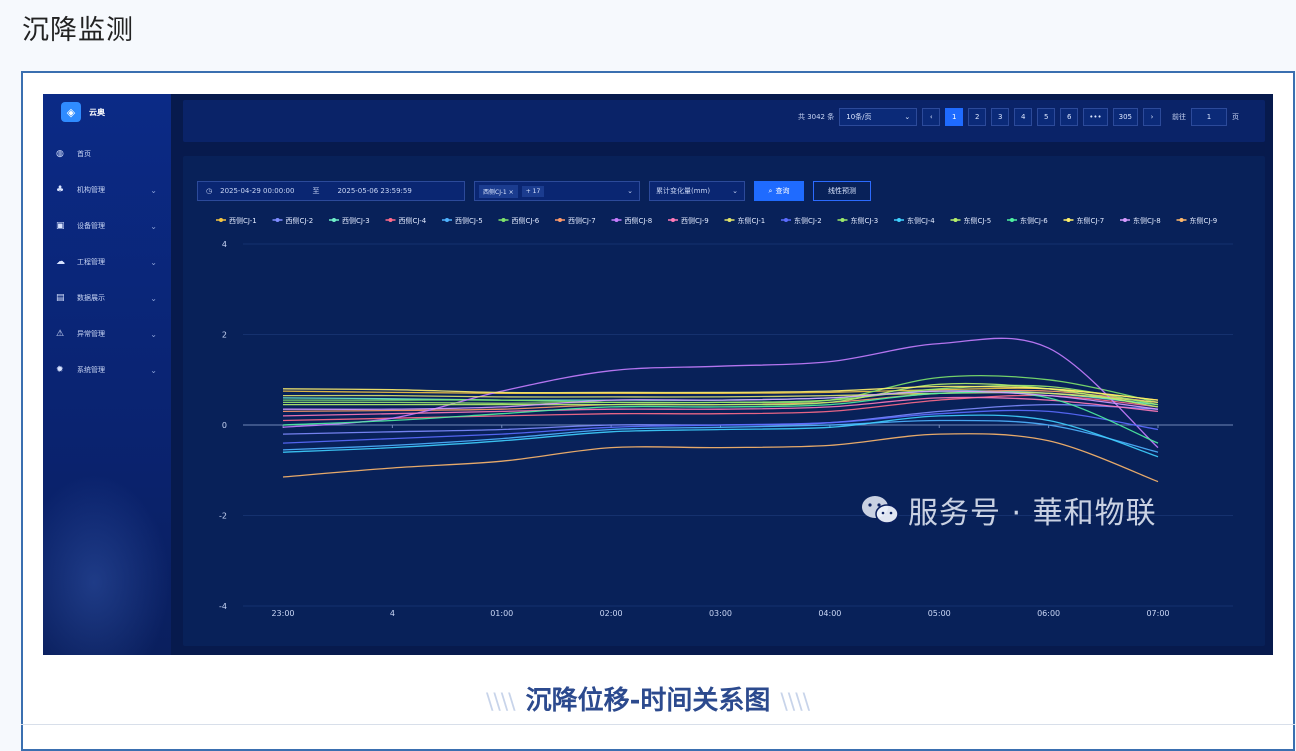  I want to click on sidebar-nav: ◍ 首页 ♣ 机构管理 ⌄ ▣ 设备管理 ⌄ ☁ 工程管理 ⌄ ▤ 数据展示 ⌄ ⚠ 异常管理 ⌄ ✹ 系统管理 ⌄, so click(107, 262).